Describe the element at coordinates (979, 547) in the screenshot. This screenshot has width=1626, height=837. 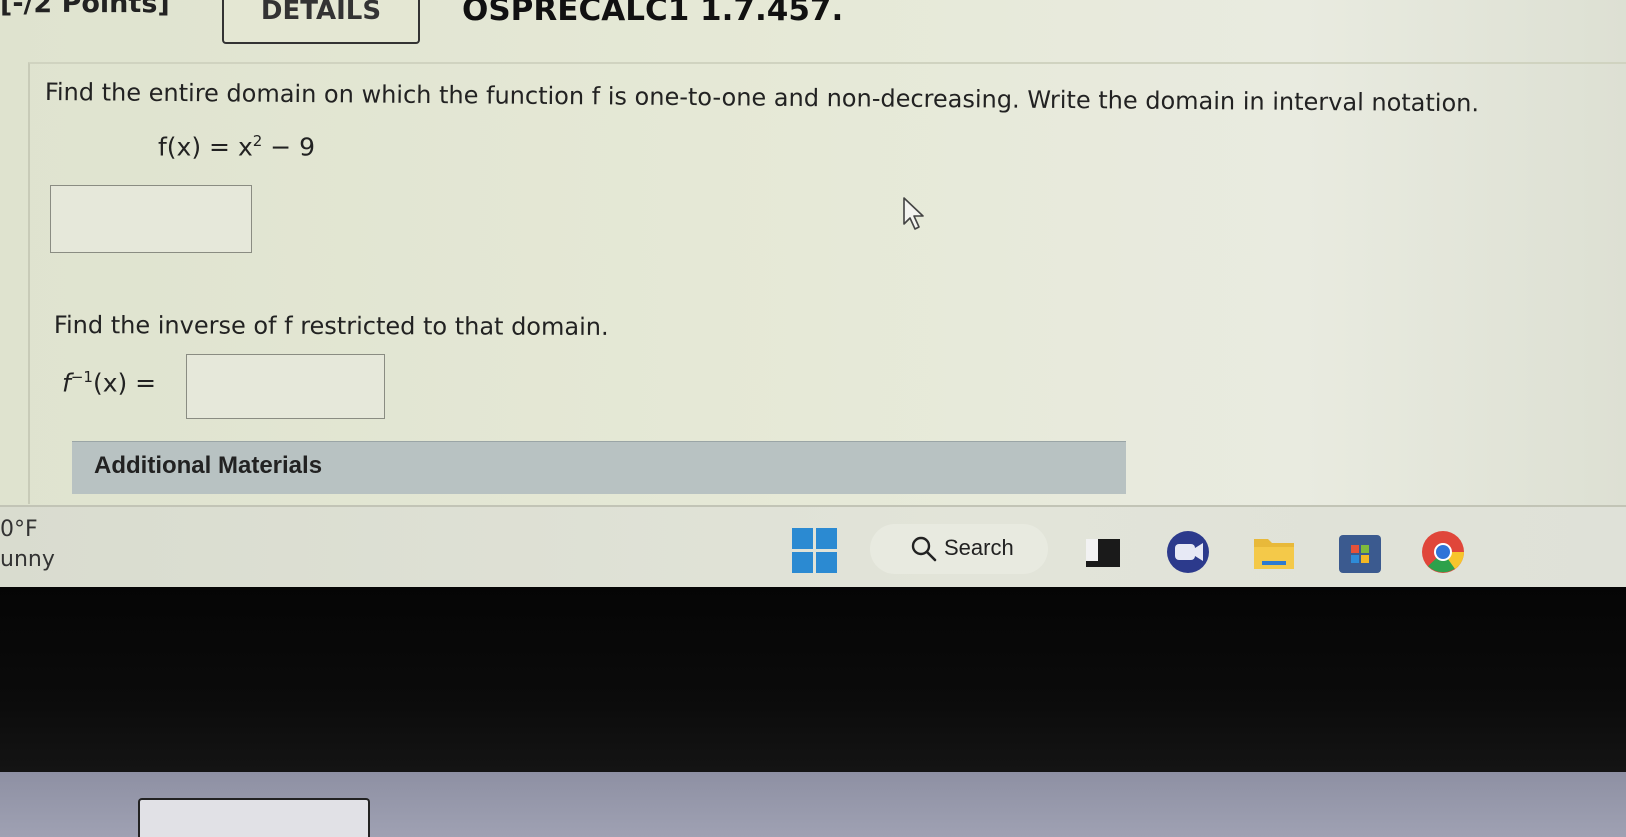
I see `search-label: Search` at that location.